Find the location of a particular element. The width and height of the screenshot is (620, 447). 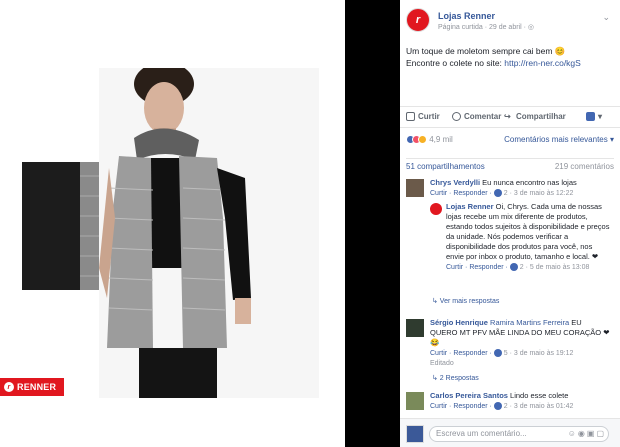

audience-selector: ▾ is located at coordinates (594, 116).